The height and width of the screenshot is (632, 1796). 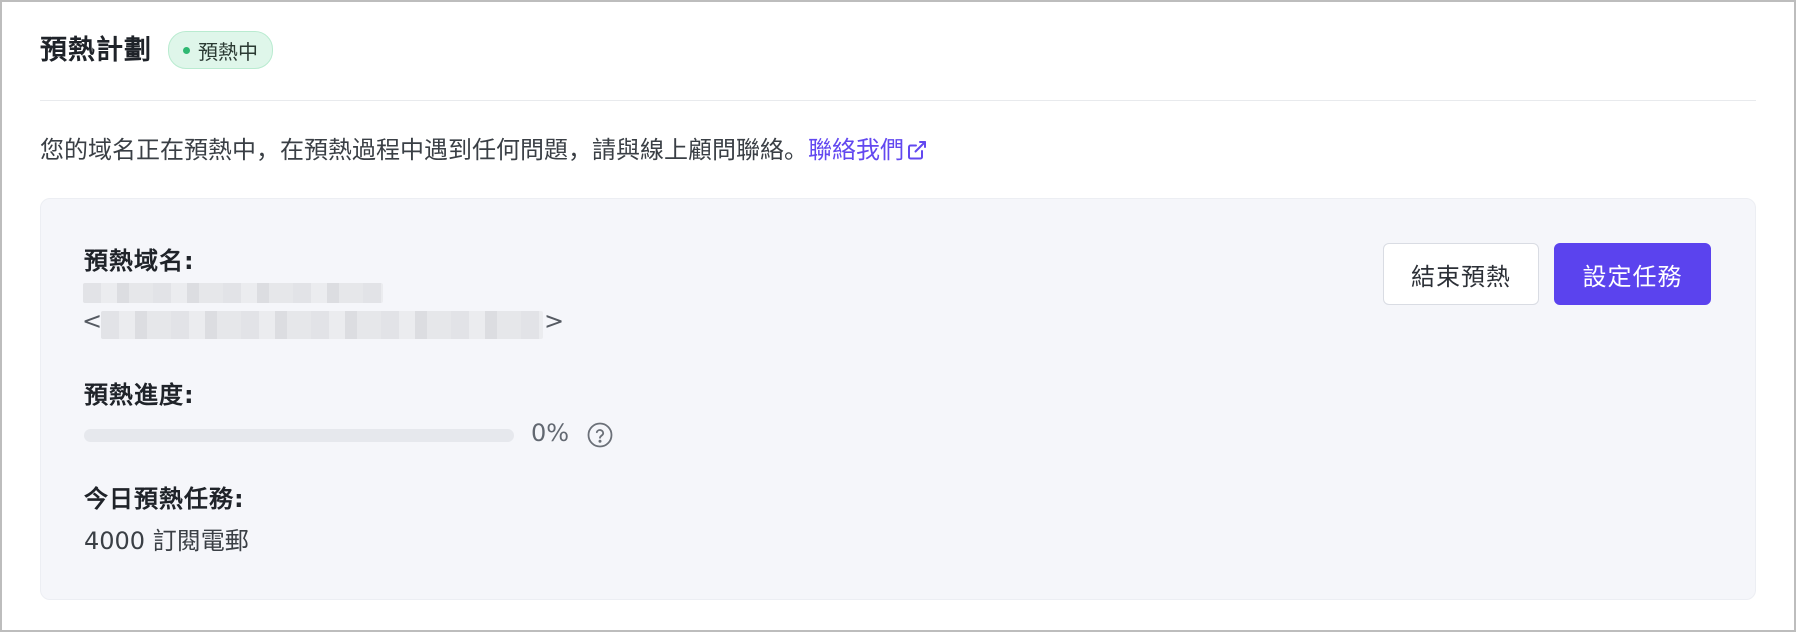 What do you see at coordinates (166, 541) in the screenshot?
I see `tasks-value: 4000 訂閱電郵` at bounding box center [166, 541].